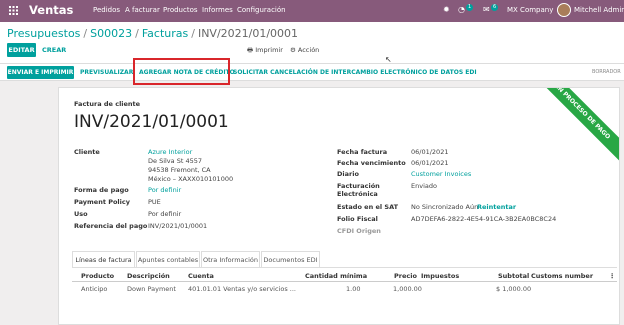 Image resolution: width=624 pixels, height=325 pixels. What do you see at coordinates (514, 289) in the screenshot?
I see `cell-subtotal: $ 1,000.00` at bounding box center [514, 289].